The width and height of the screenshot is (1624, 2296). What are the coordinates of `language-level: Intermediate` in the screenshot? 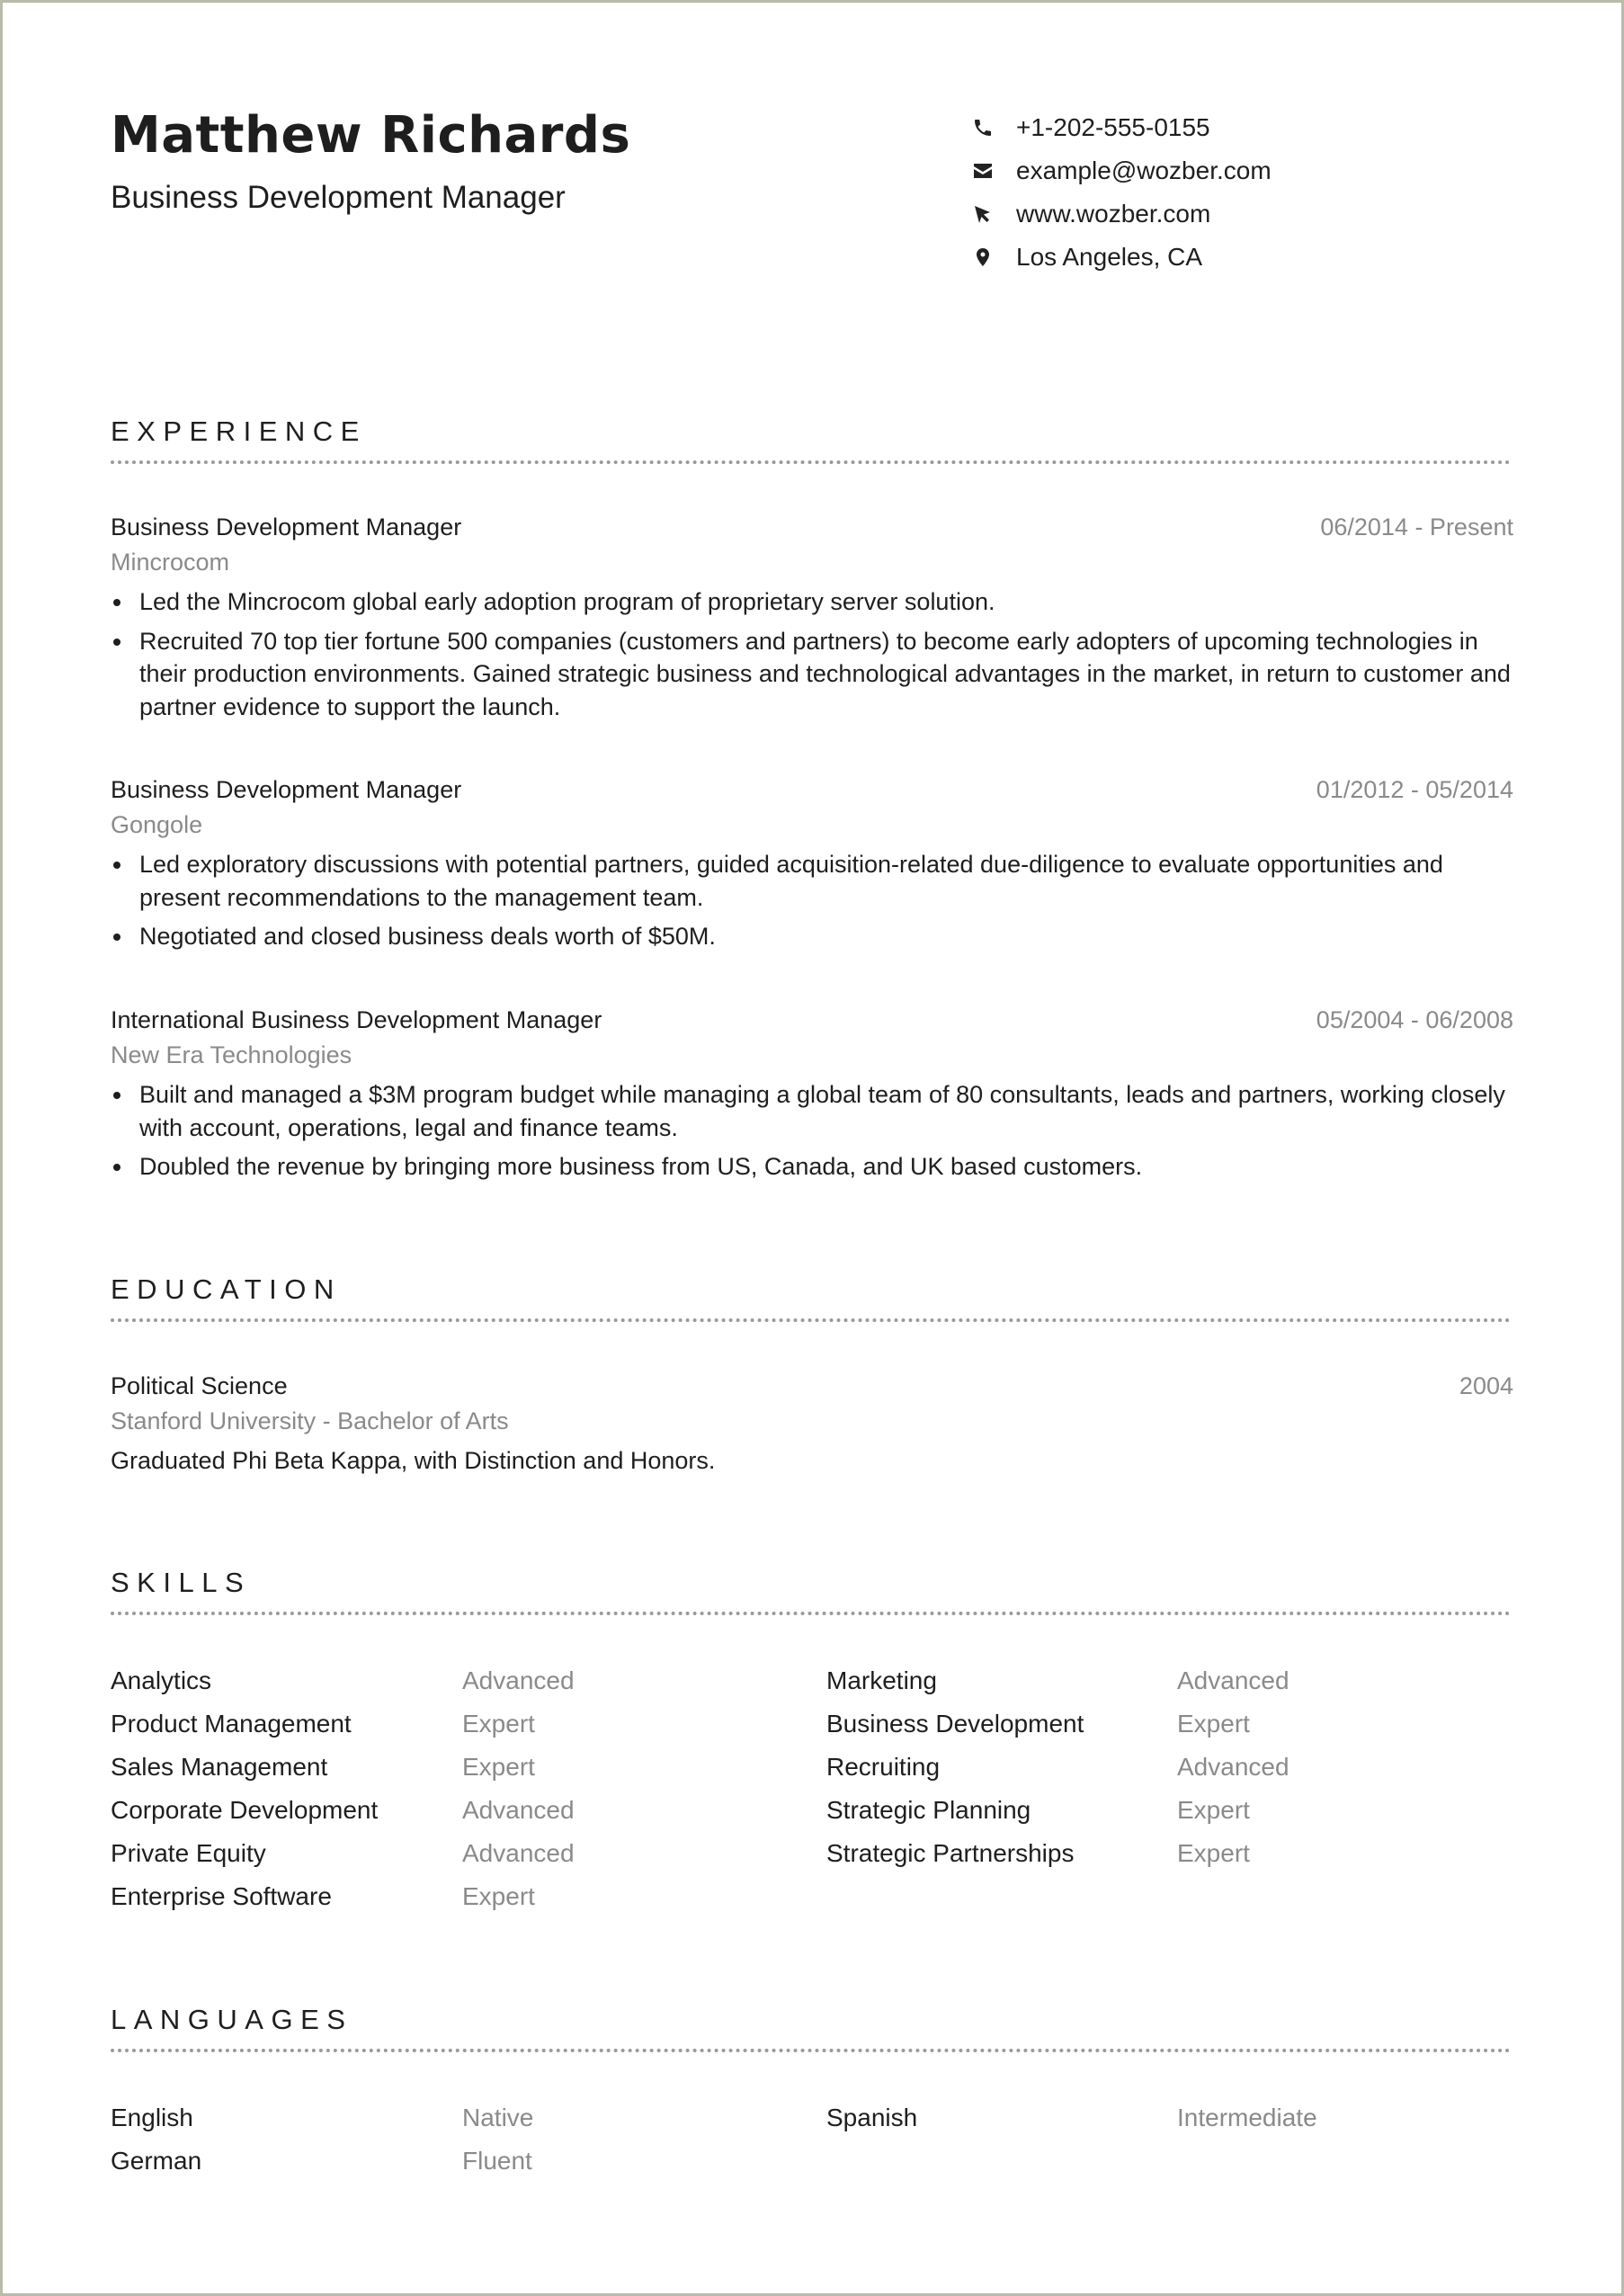 It's located at (1247, 2118).